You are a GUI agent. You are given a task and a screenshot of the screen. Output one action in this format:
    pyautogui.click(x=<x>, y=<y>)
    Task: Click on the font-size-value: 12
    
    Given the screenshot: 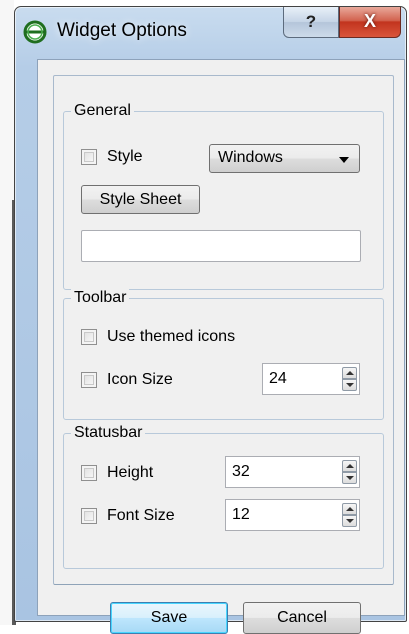 What is the action you would take?
    pyautogui.click(x=241, y=514)
    